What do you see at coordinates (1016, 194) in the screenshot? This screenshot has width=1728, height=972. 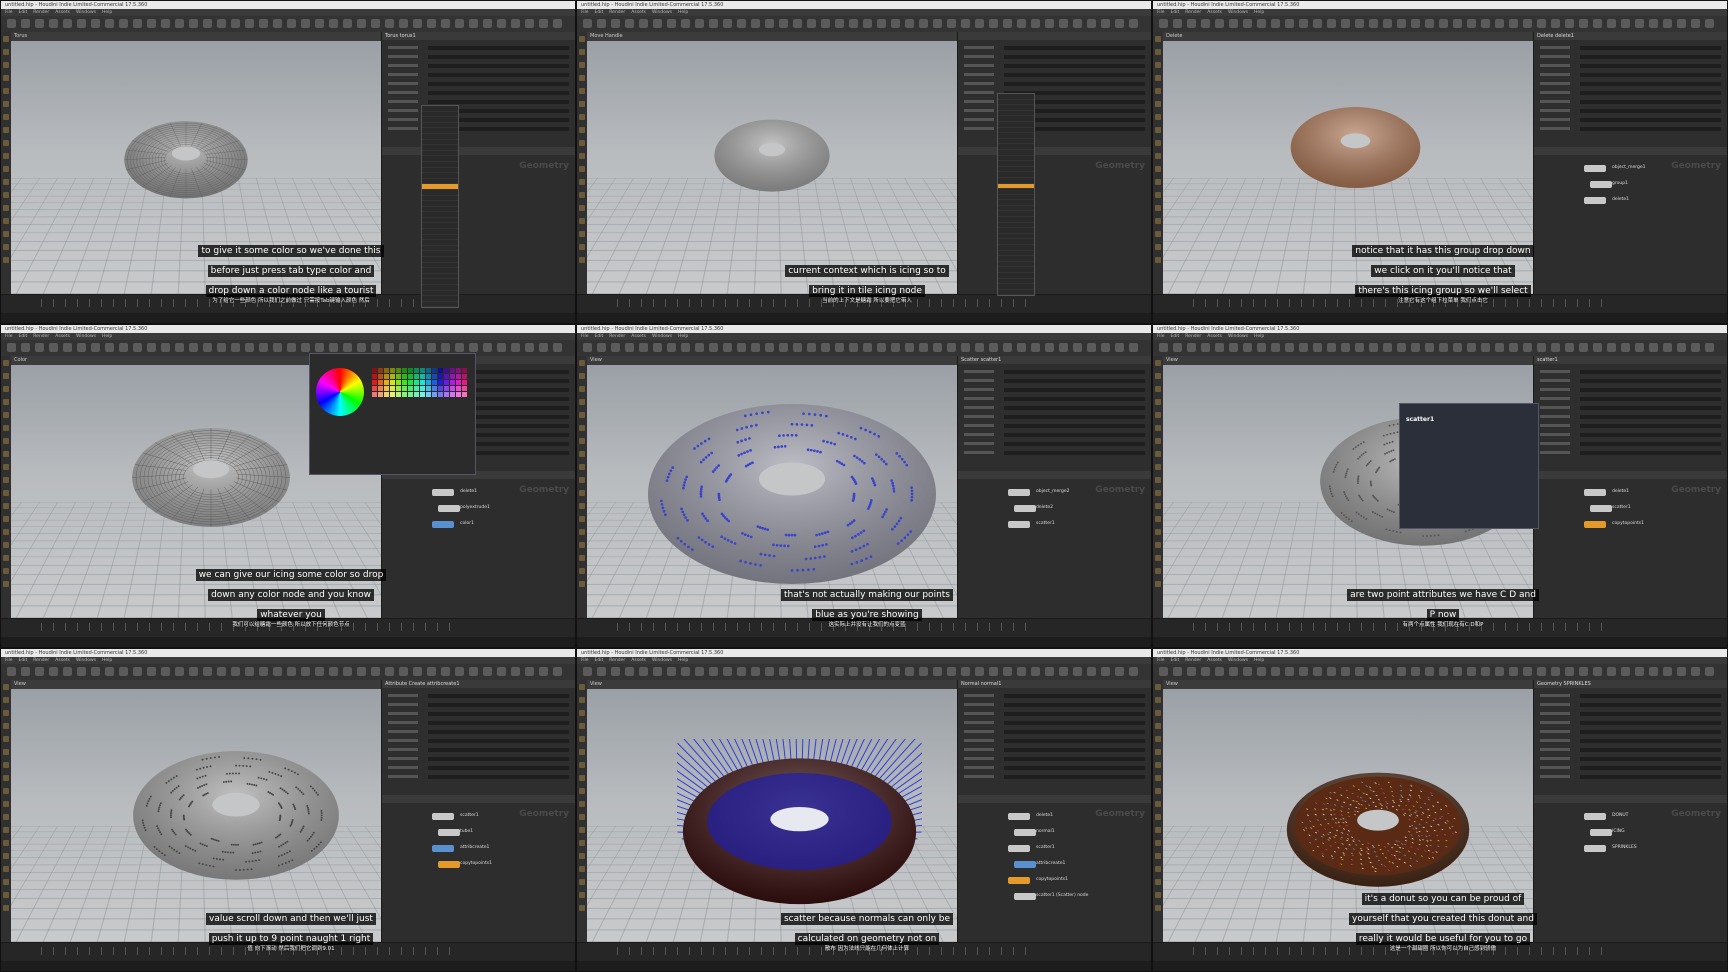 I see `tab-menu` at bounding box center [1016, 194].